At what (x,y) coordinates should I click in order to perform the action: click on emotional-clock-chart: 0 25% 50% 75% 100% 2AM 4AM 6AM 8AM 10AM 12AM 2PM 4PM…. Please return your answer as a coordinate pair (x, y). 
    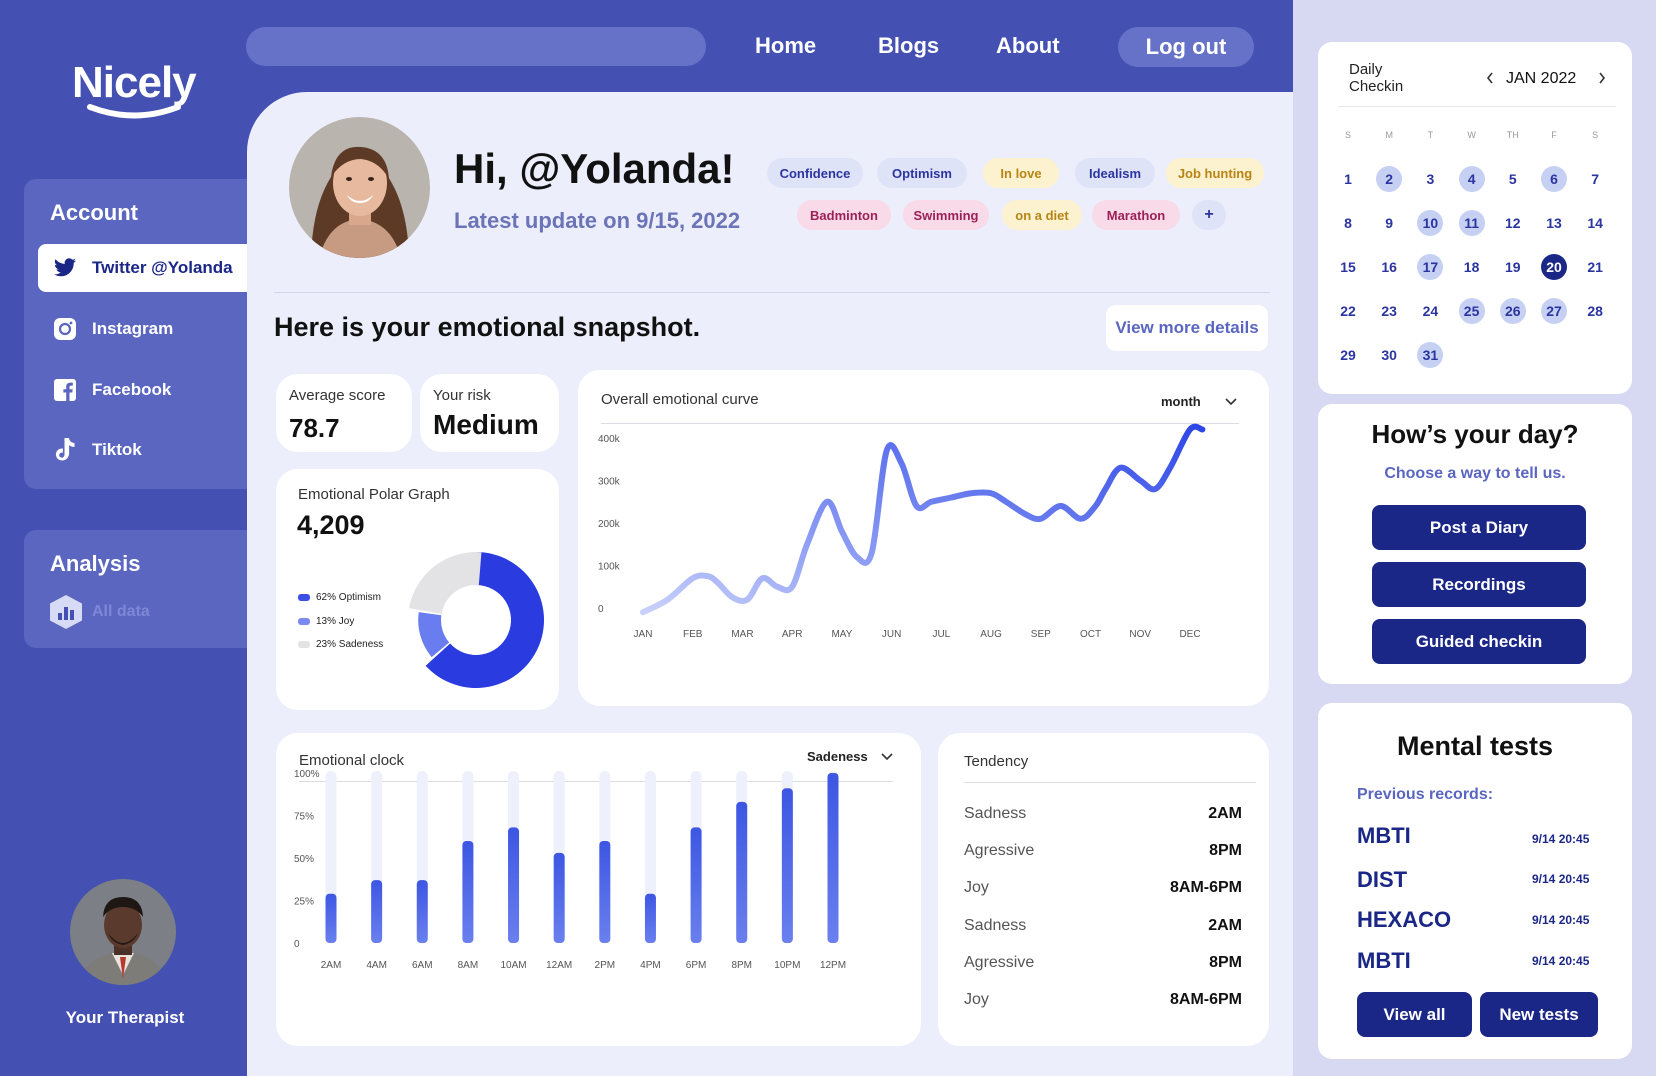
    Looking at the image, I should click on (570, 870).